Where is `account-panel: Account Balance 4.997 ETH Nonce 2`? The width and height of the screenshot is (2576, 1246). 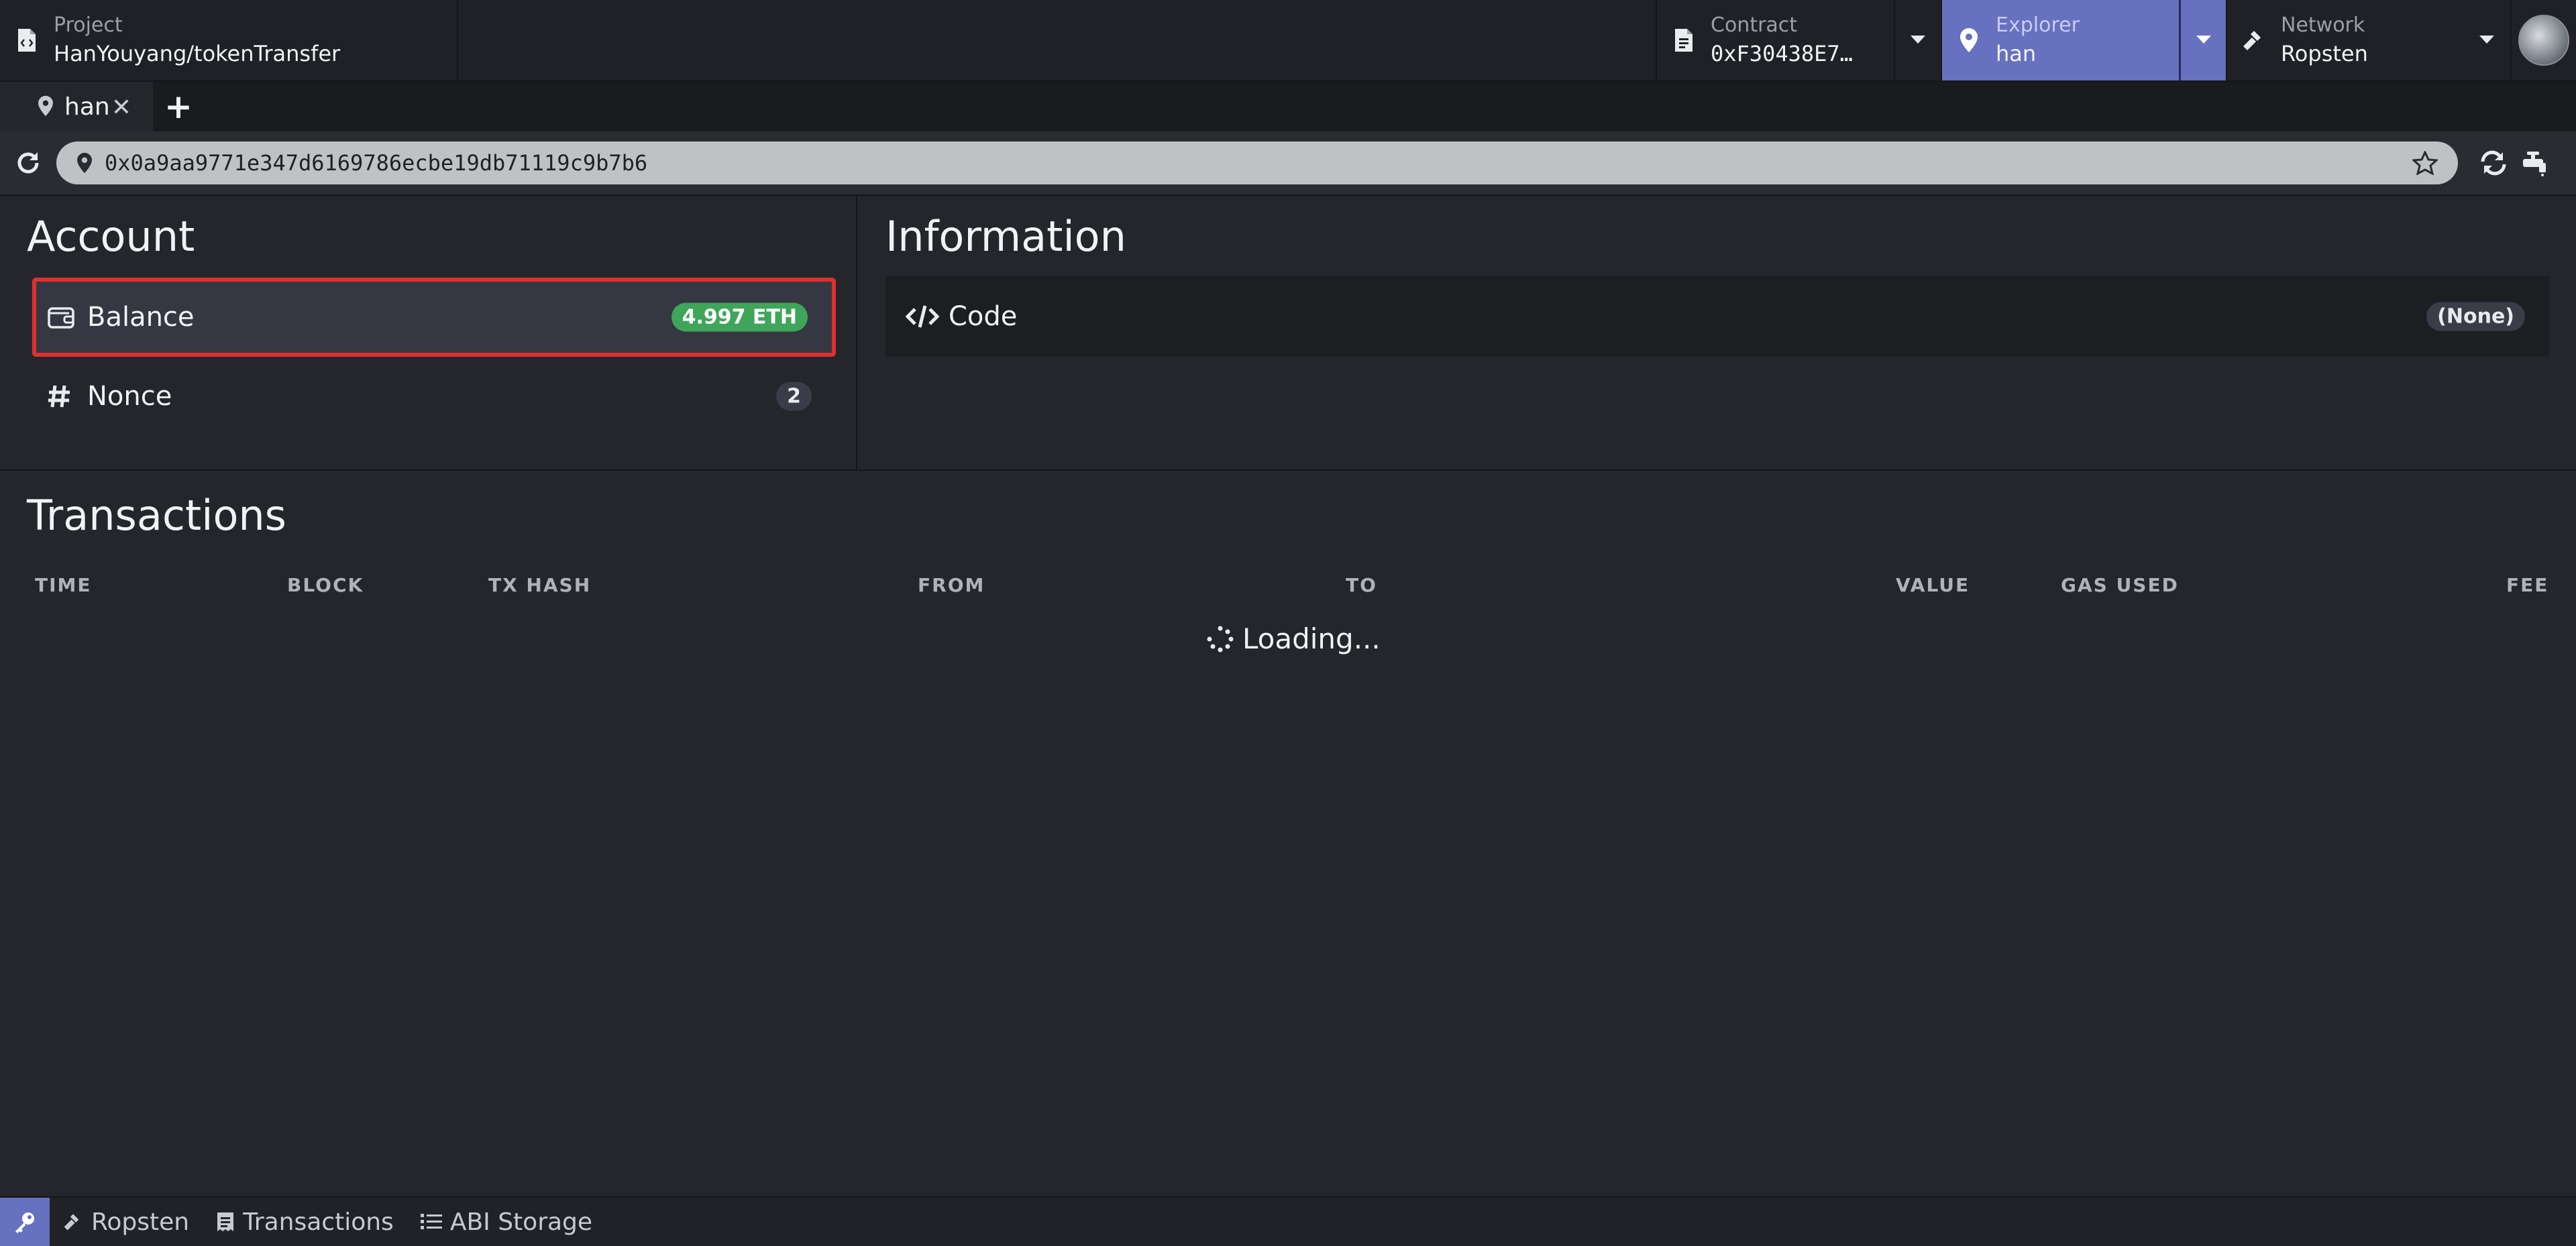 account-panel: Account Balance 4.997 ETH Nonce 2 is located at coordinates (428, 333).